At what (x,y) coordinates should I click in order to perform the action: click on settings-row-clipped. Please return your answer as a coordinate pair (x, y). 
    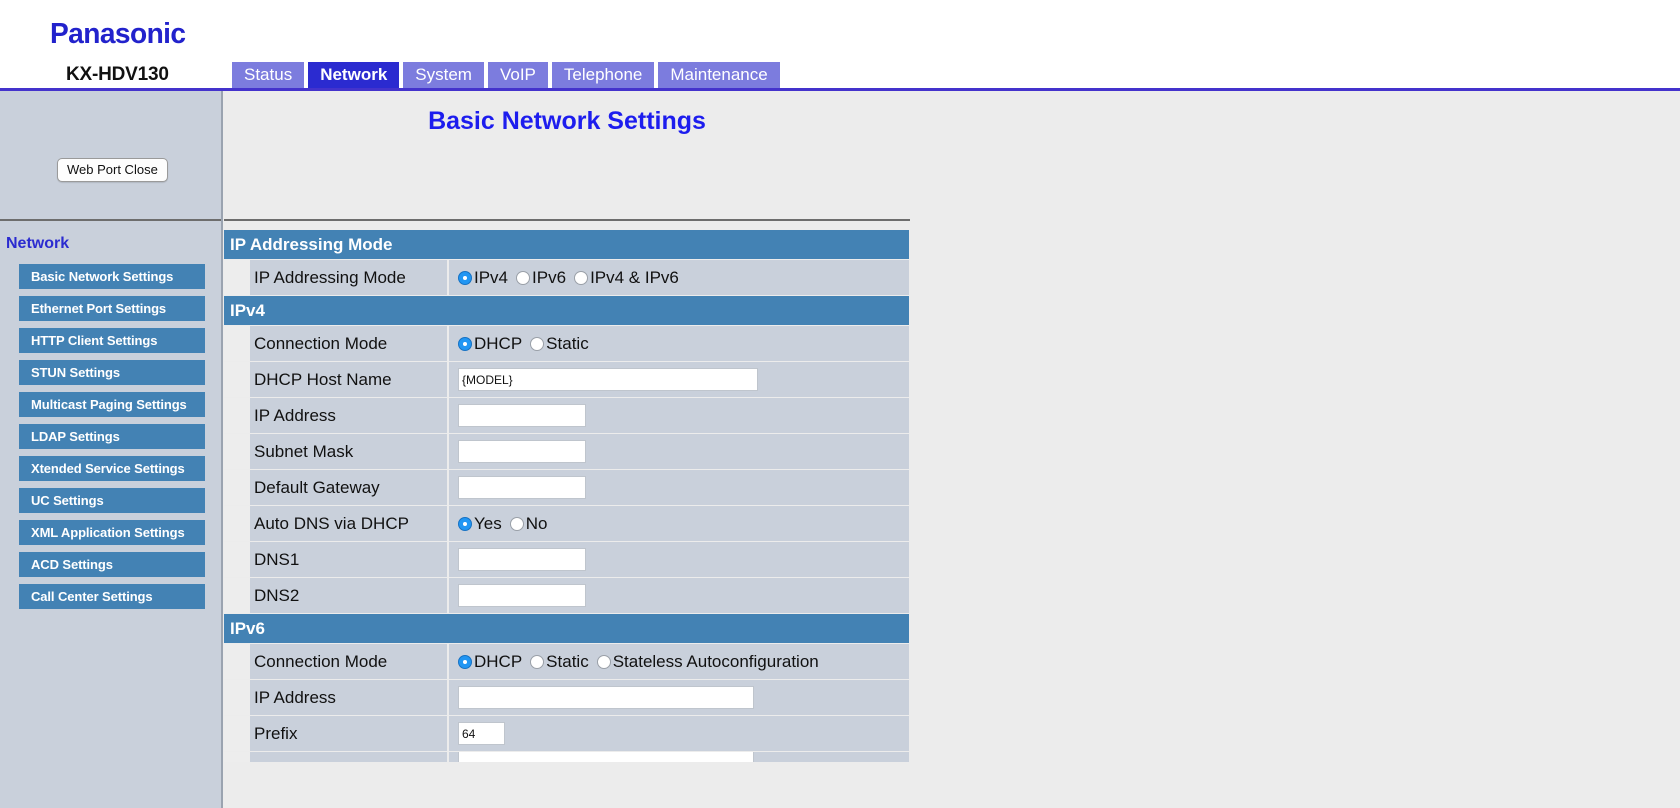
    Looking at the image, I should click on (566, 757).